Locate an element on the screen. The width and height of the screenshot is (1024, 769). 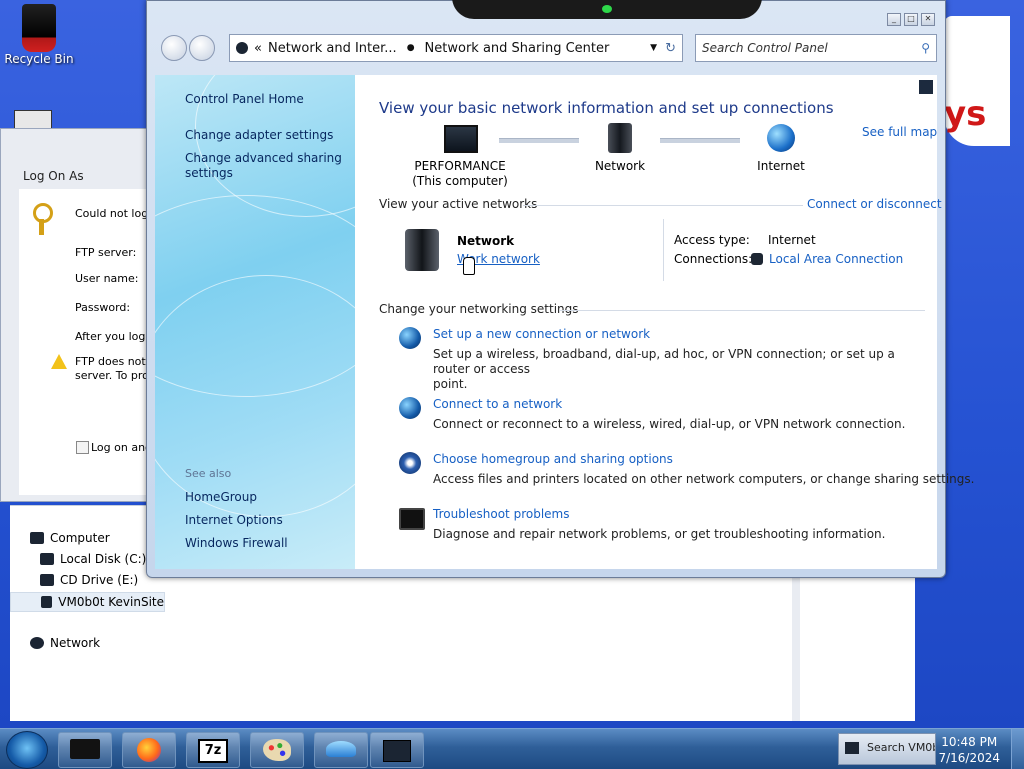
taskbar-firefox-button is located at coordinates (149, 750).